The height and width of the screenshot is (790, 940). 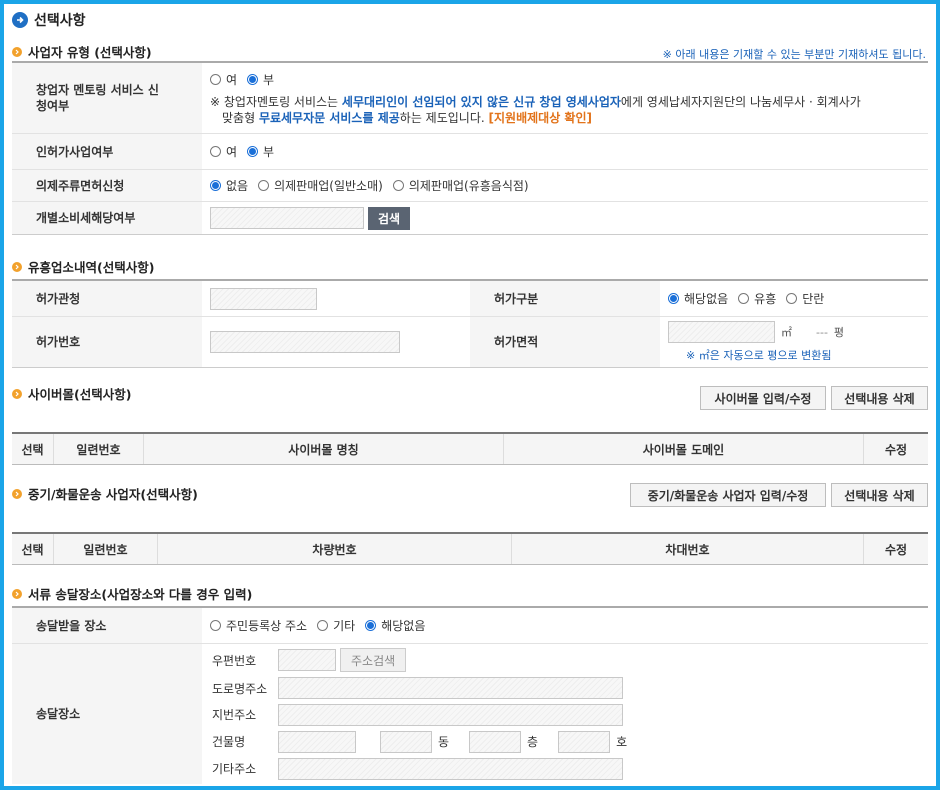 I want to click on cybermall-title: 사이버몰(선택사항), so click(x=71, y=393).